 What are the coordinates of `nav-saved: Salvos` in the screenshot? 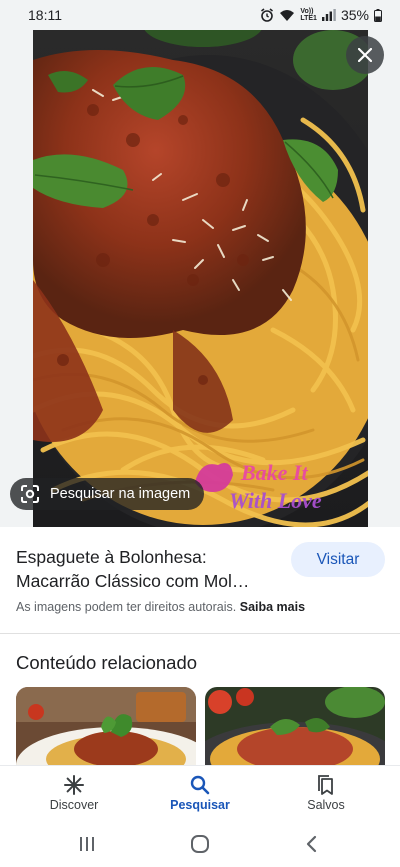 It's located at (326, 793).